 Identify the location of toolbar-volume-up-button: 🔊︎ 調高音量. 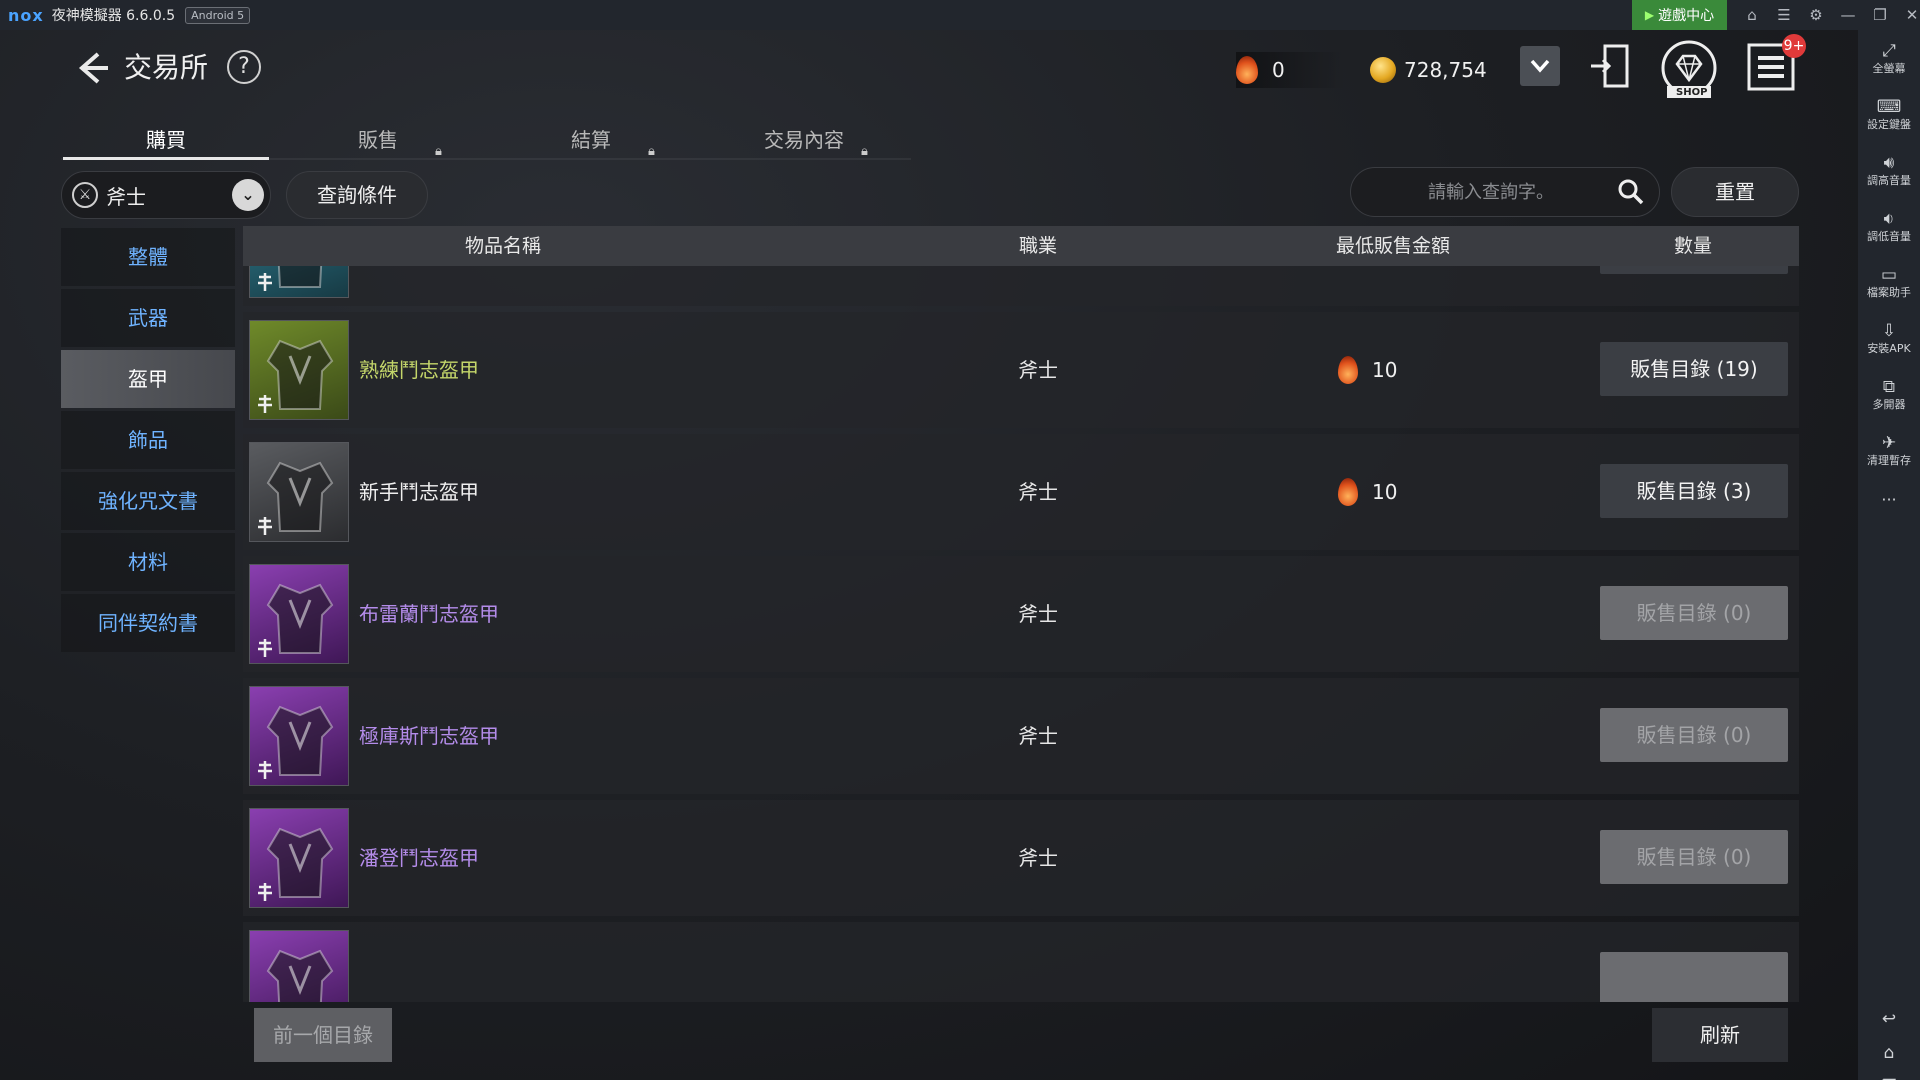
(1889, 170).